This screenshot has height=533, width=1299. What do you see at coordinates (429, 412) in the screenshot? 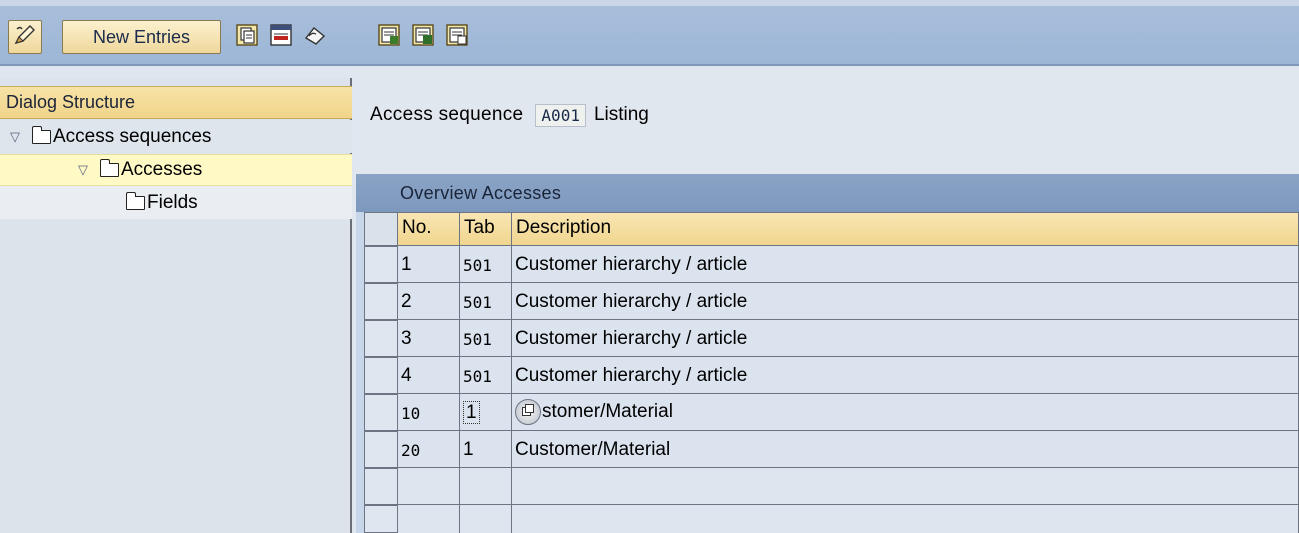
I see `cell-no: 10` at bounding box center [429, 412].